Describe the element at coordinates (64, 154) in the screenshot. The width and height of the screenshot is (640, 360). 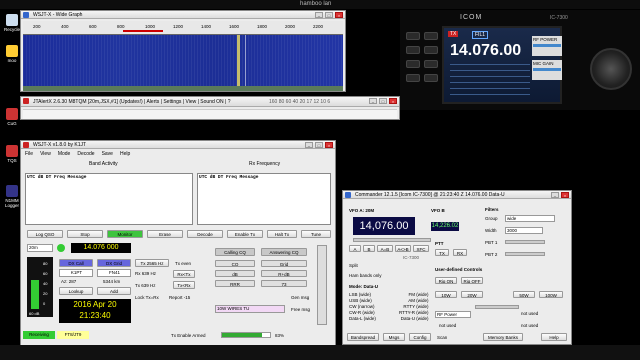
I see `menu-mode: Mode` at that location.